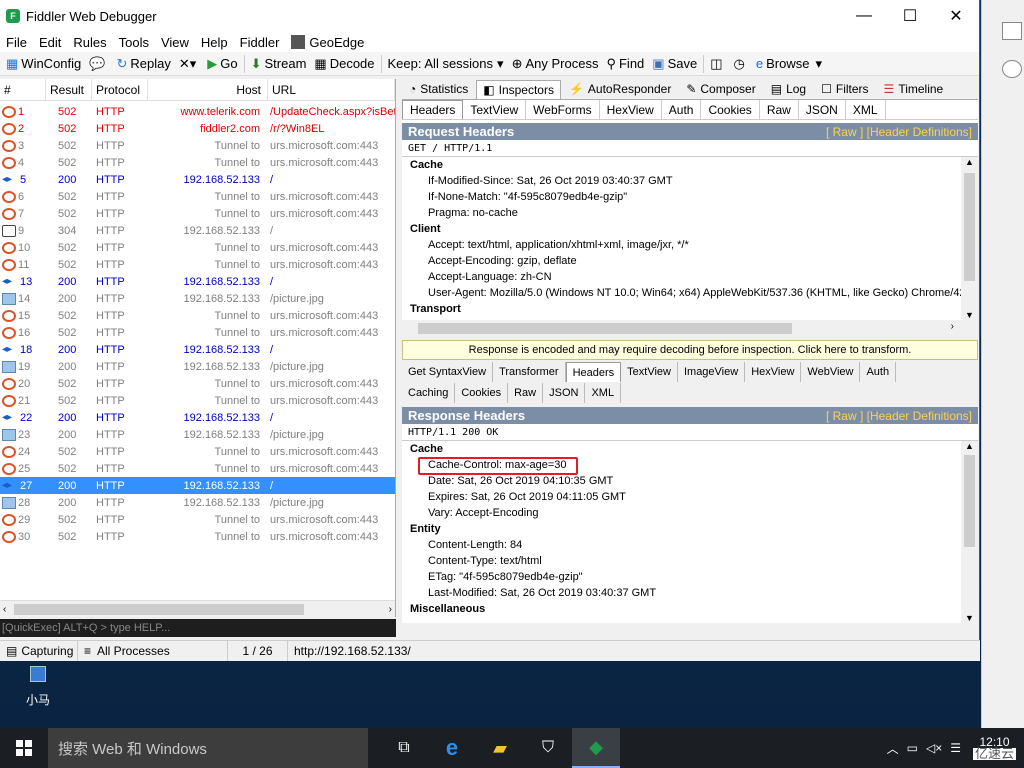 The height and width of the screenshot is (768, 1024). I want to click on header-item: ETag: "4f-595c8079edb4e-gzip", so click(690, 577).